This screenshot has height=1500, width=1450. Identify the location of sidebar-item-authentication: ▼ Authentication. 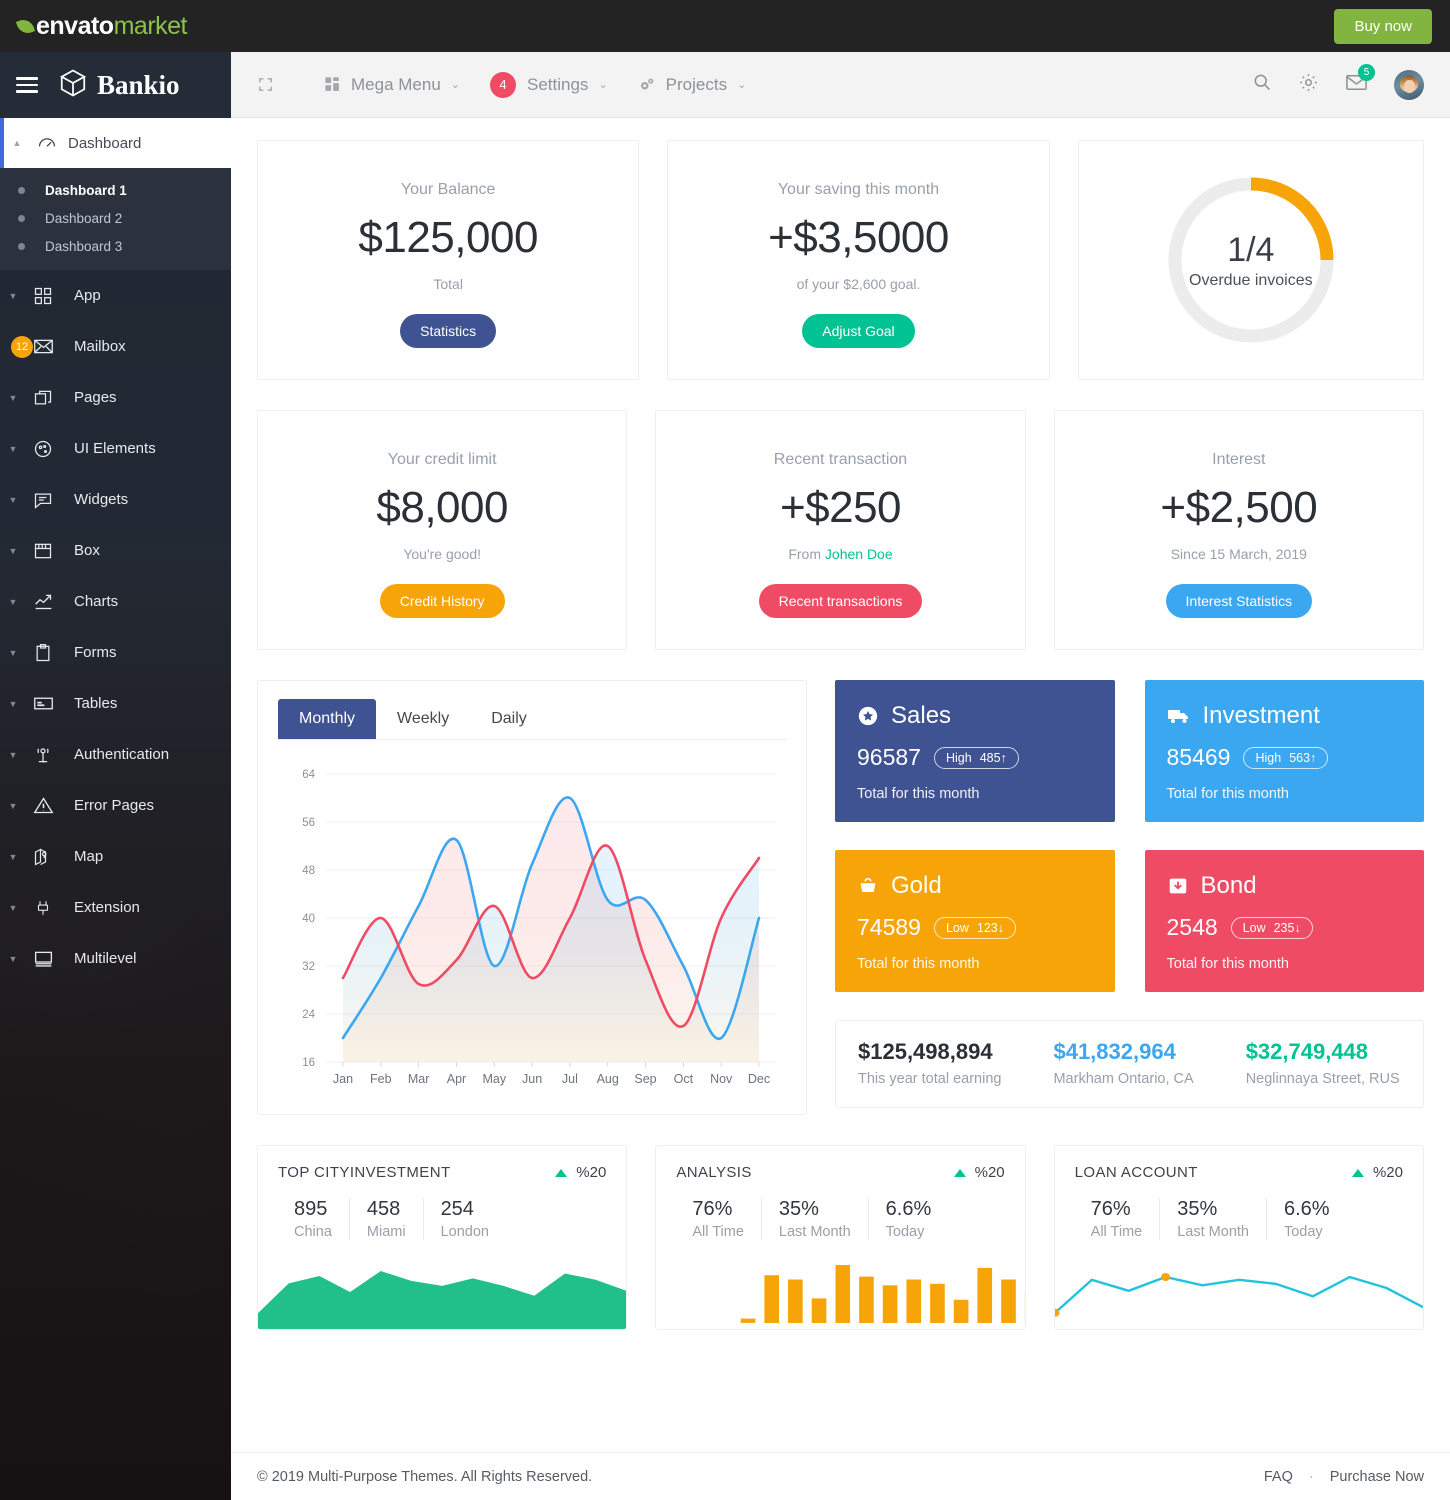
(115, 754).